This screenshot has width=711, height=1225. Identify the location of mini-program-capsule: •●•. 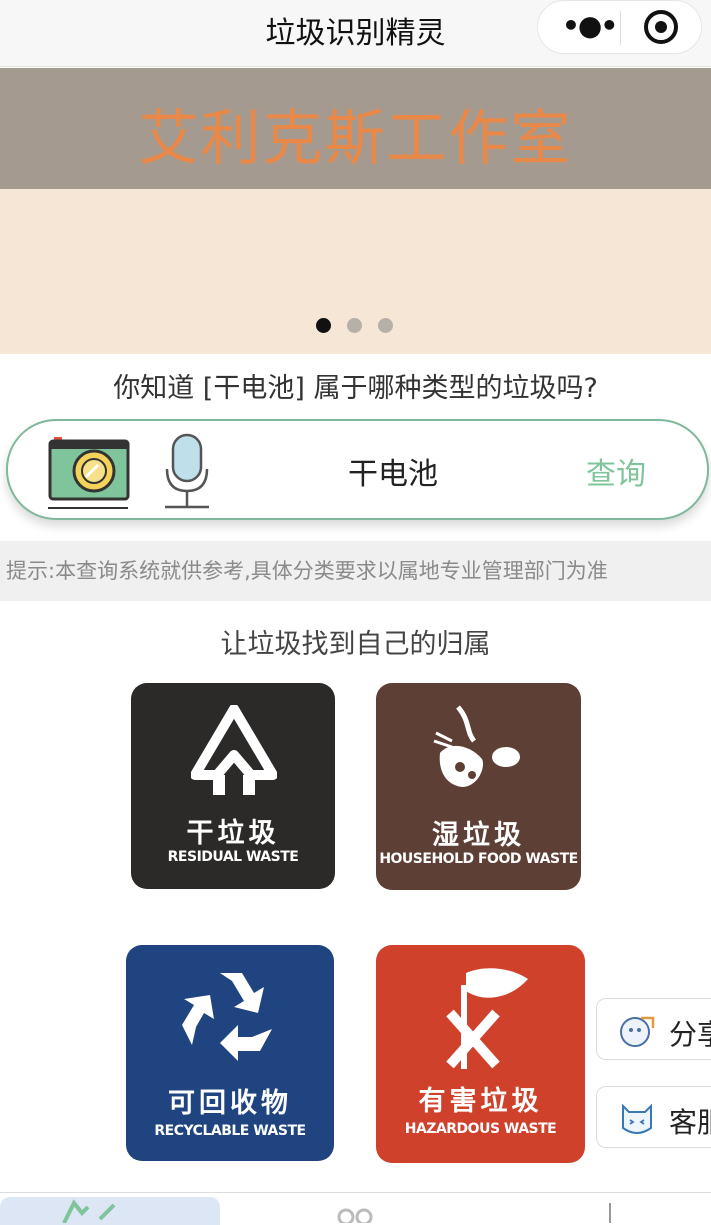
(619, 27).